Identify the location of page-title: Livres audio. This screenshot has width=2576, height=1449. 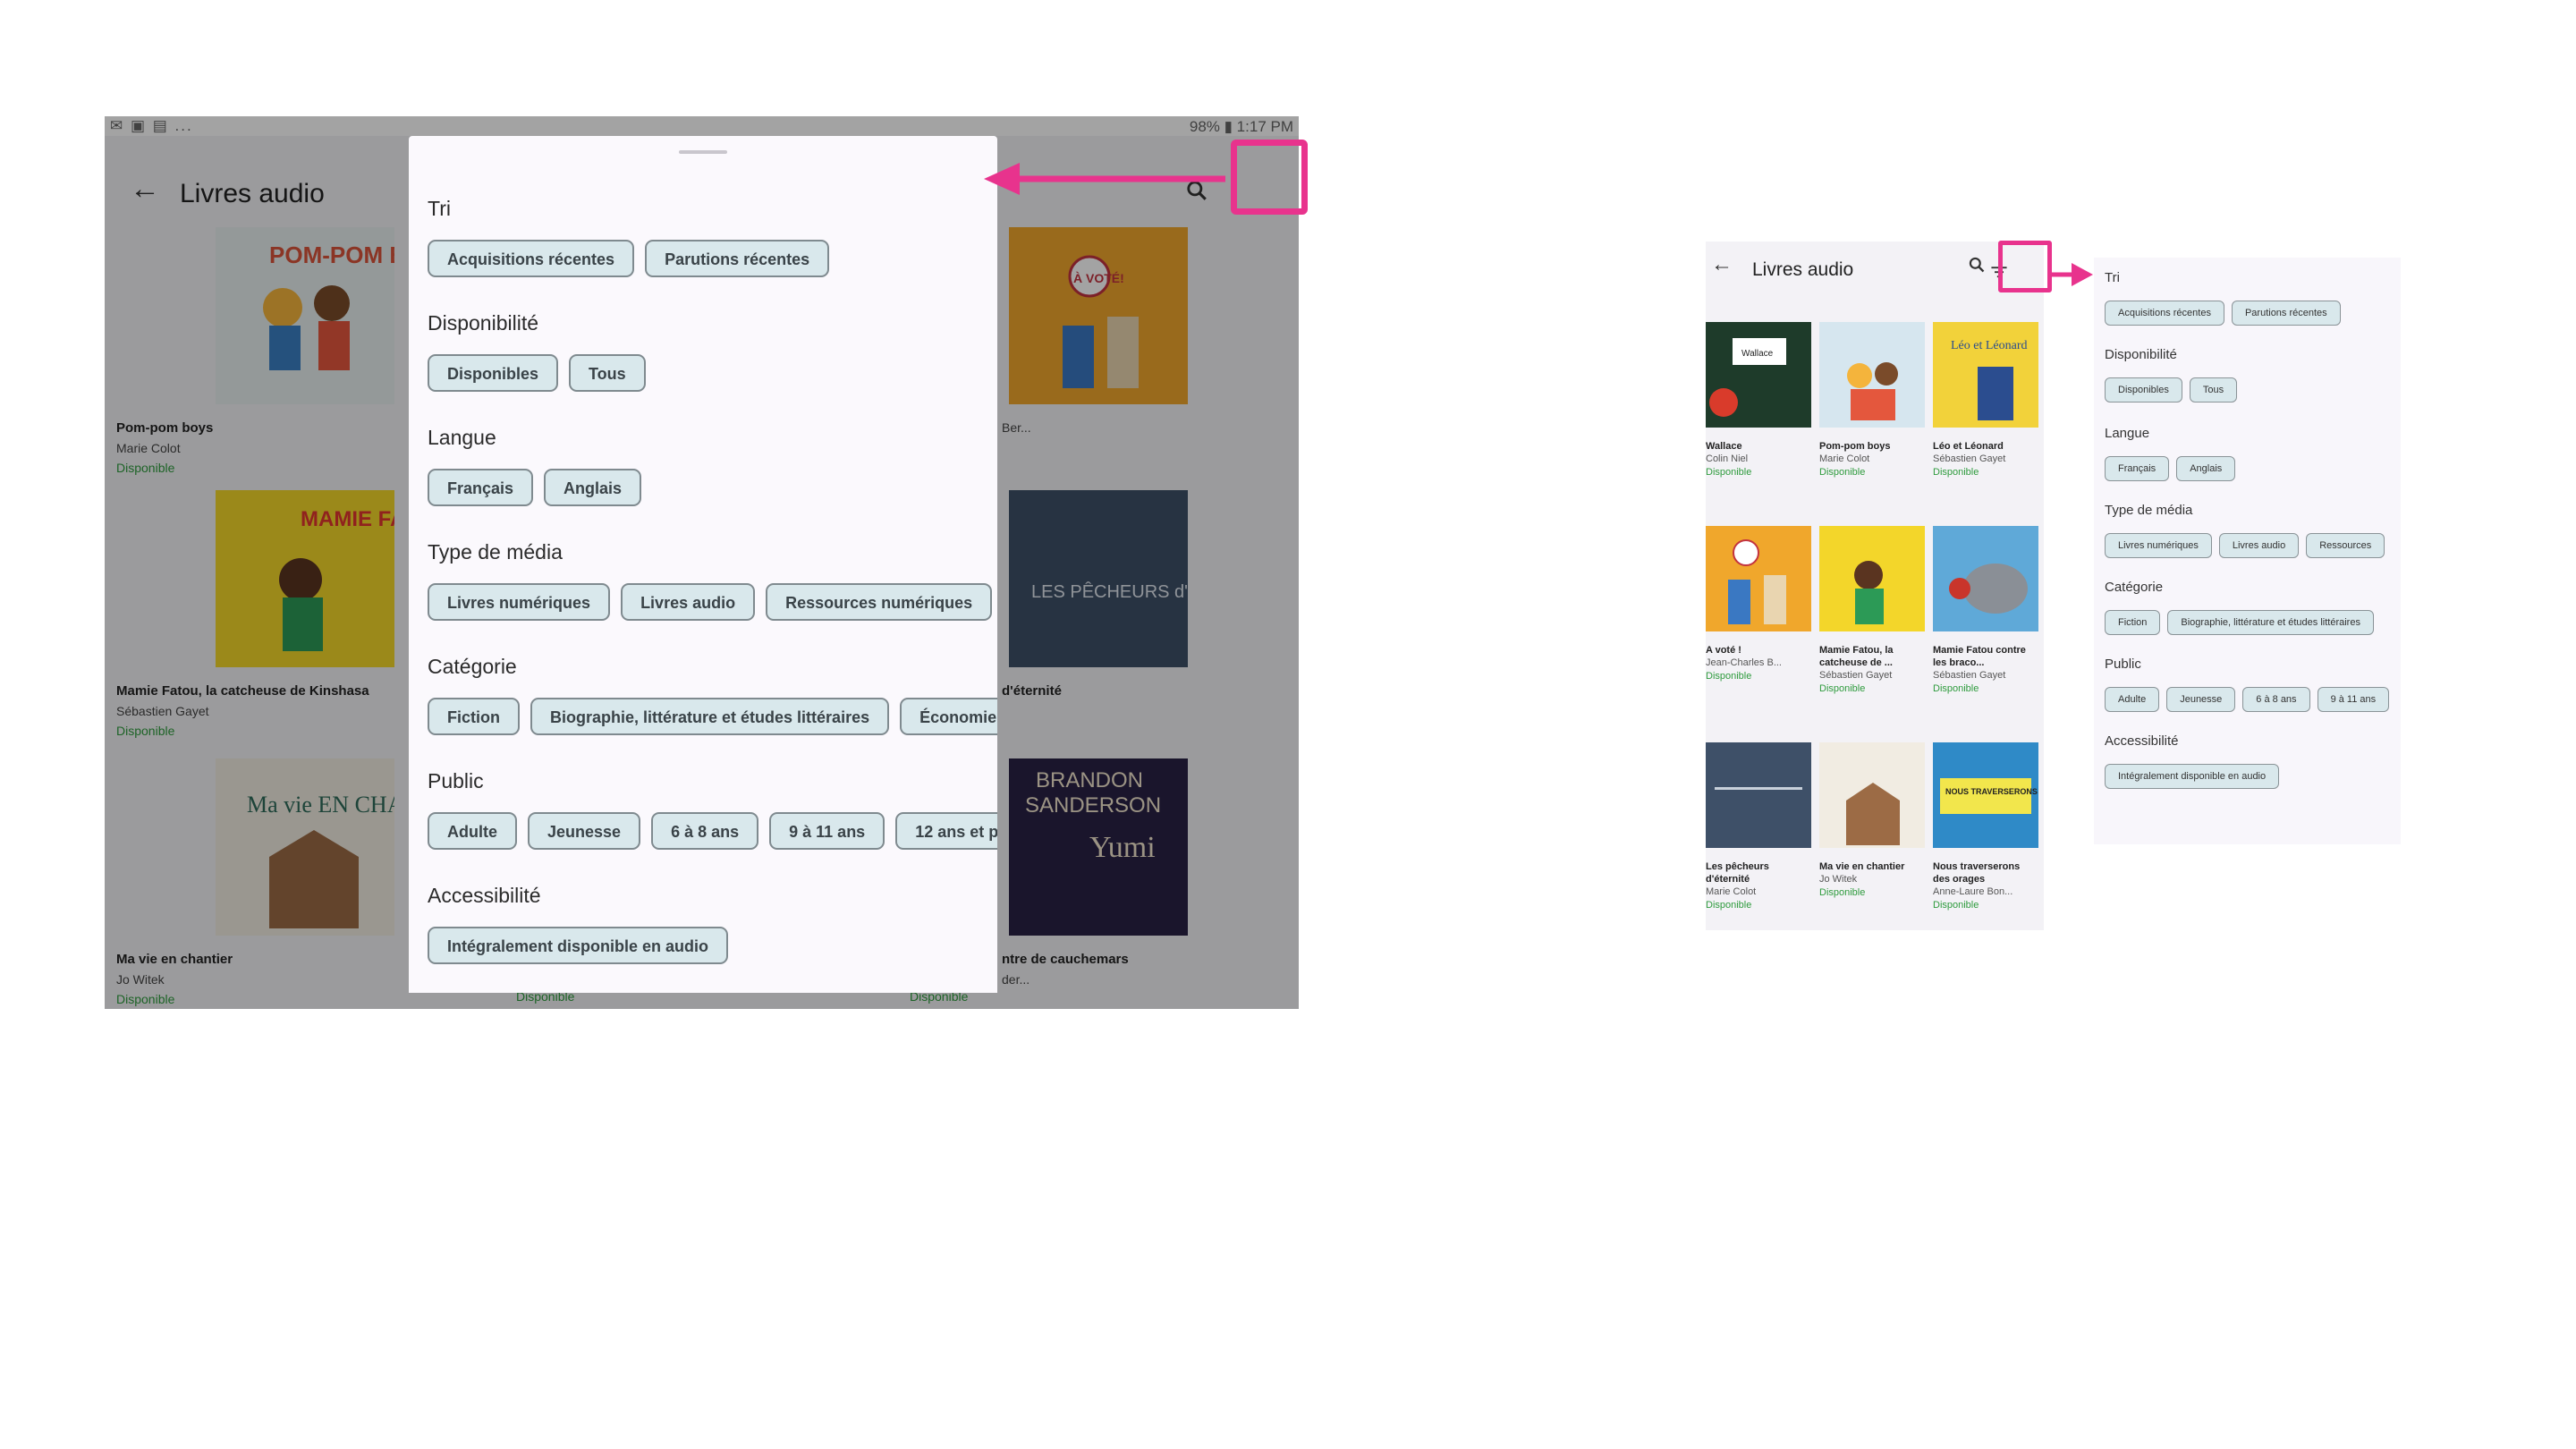
(1803, 269).